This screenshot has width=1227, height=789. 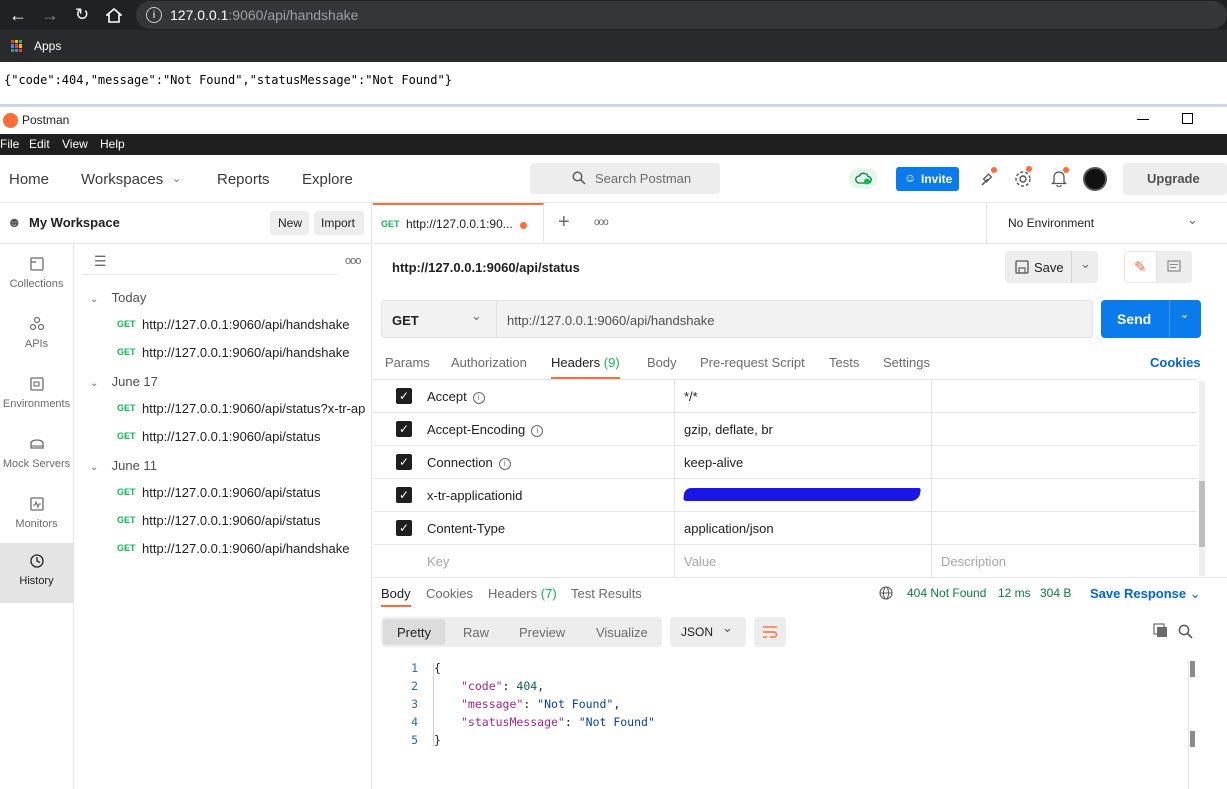 I want to click on view-pretty: Pretty, so click(x=414, y=632).